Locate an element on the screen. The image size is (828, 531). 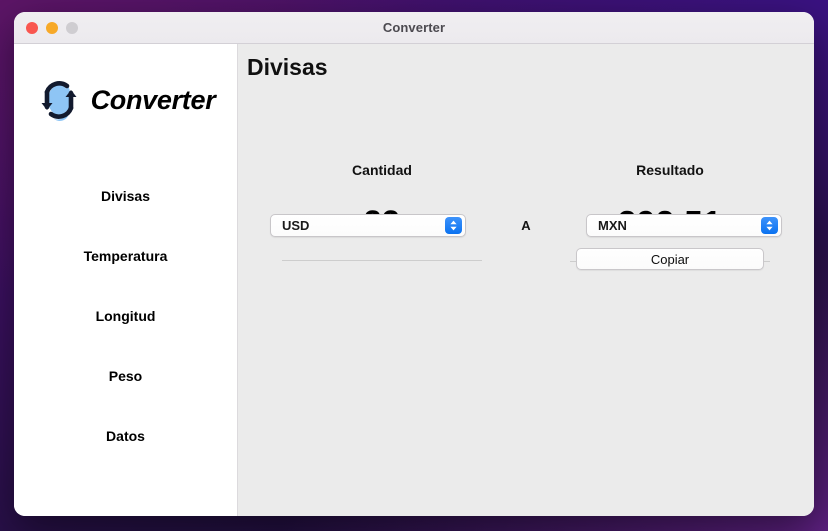
currency-controls-row: USD A MXN is located at coordinates (526, 225).